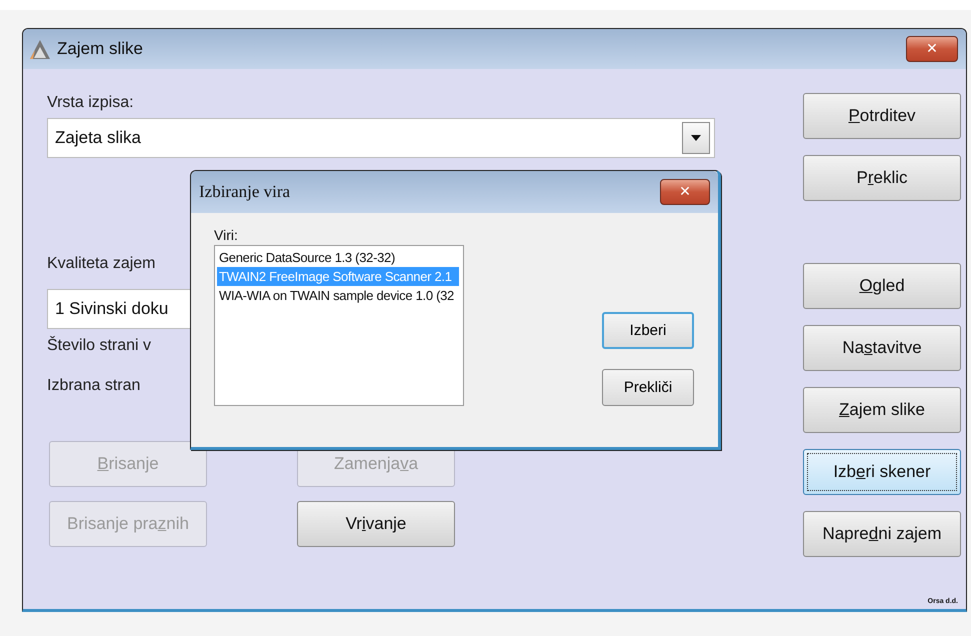 This screenshot has height=636, width=971. I want to click on side-button: Nastavitve, so click(882, 348).